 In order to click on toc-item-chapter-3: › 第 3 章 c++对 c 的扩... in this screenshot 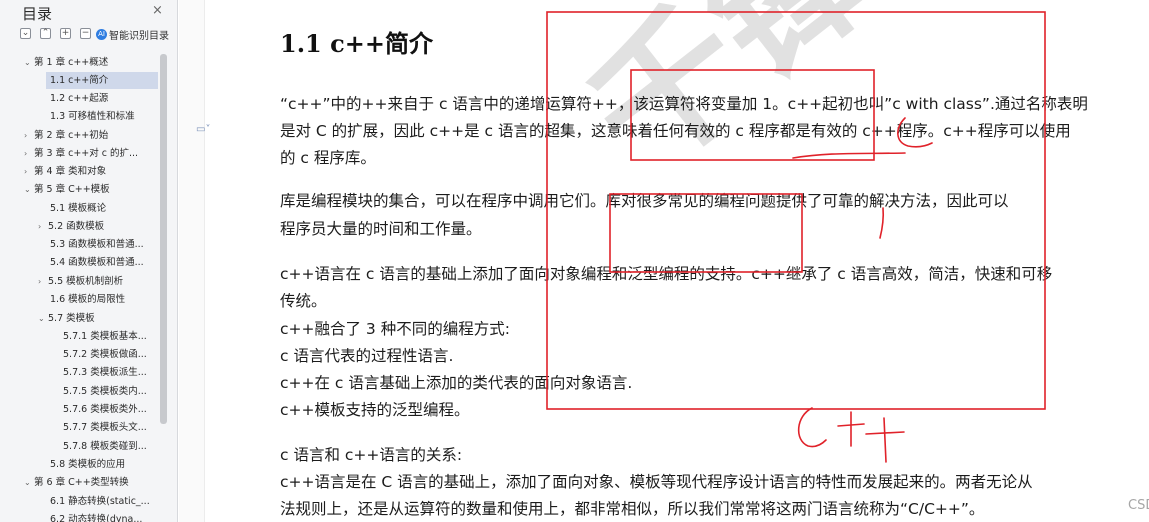, I will do `click(92, 153)`.